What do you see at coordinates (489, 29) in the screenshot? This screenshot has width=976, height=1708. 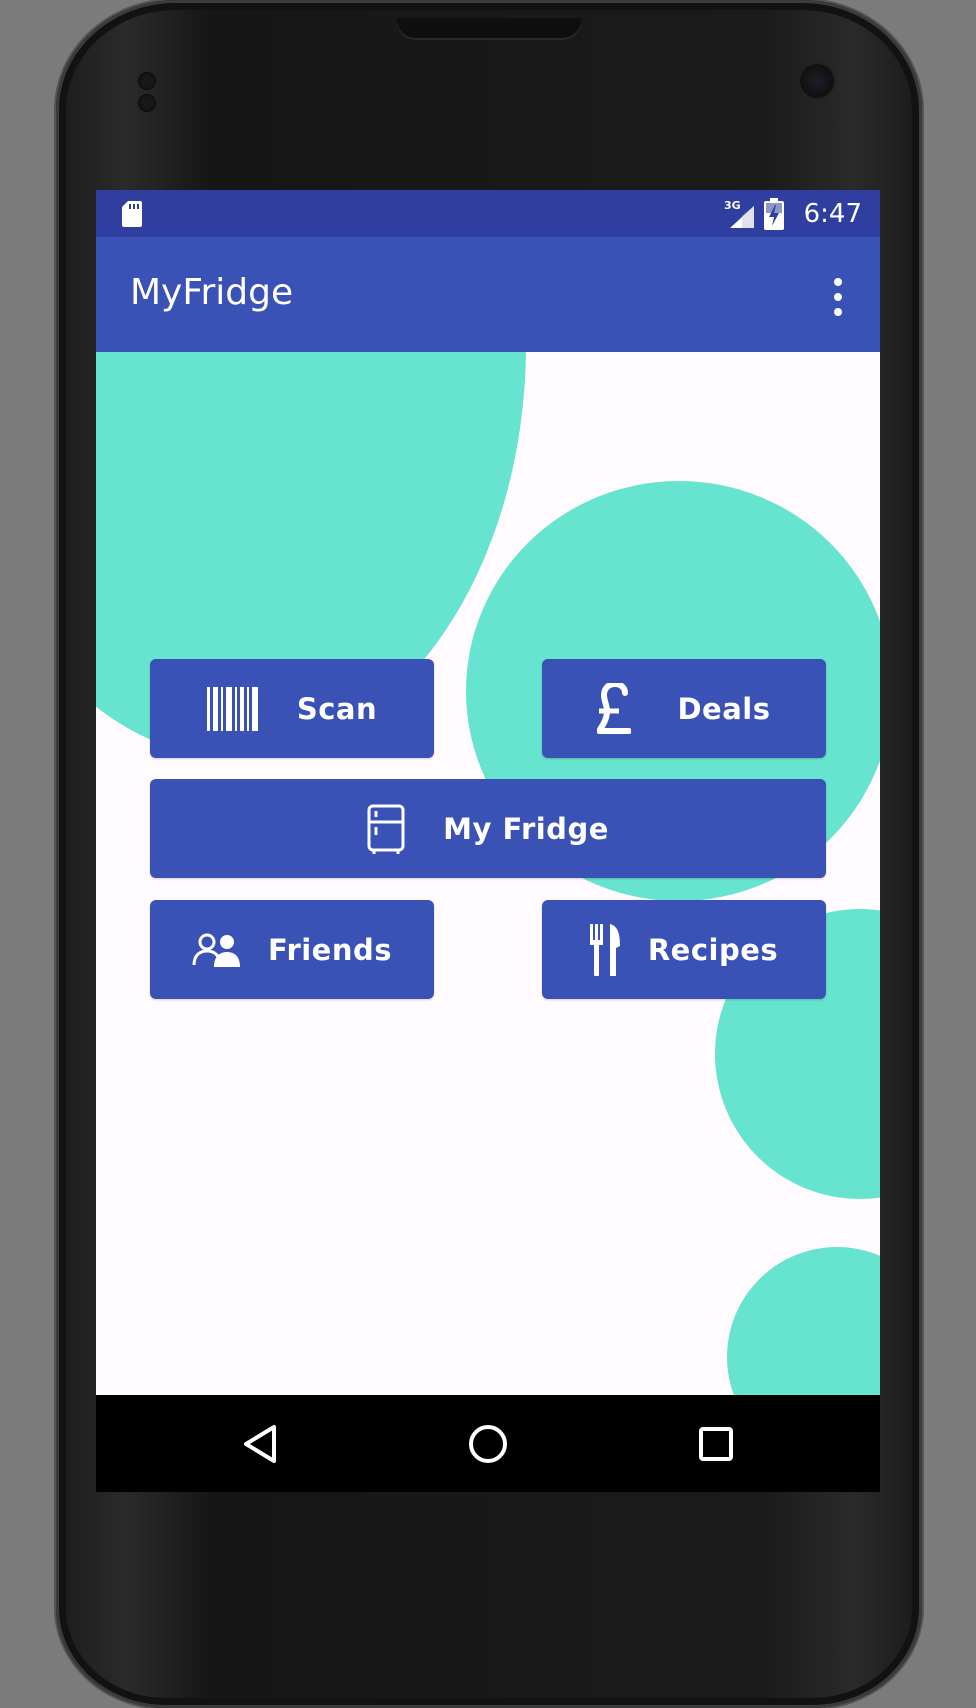 I see `speaker-grille` at bounding box center [489, 29].